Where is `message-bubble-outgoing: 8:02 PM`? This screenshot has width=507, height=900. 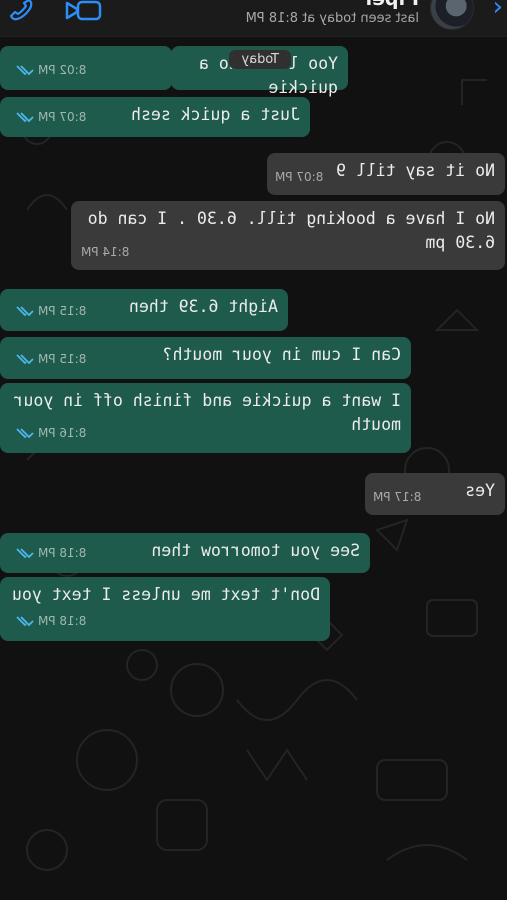
message-bubble-outgoing: 8:02 PM is located at coordinates (86, 68).